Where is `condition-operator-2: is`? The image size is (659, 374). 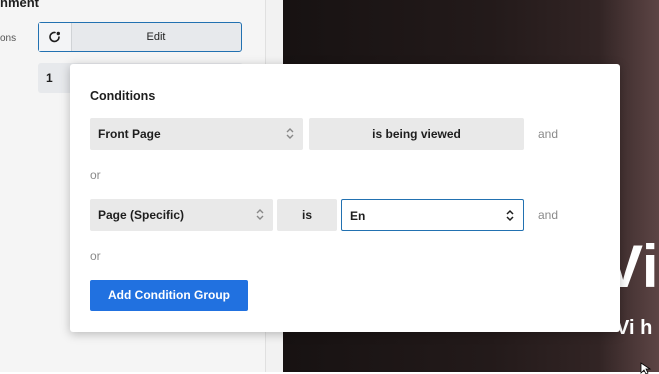 condition-operator-2: is is located at coordinates (307, 215).